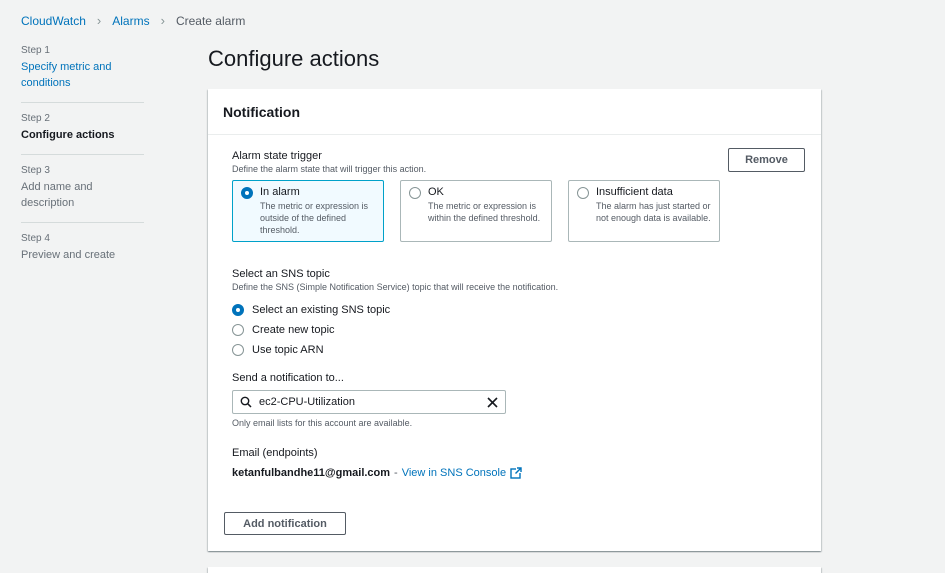 This screenshot has height=573, width=945. Describe the element at coordinates (583, 193) in the screenshot. I see `radio-insufficient-data` at that location.